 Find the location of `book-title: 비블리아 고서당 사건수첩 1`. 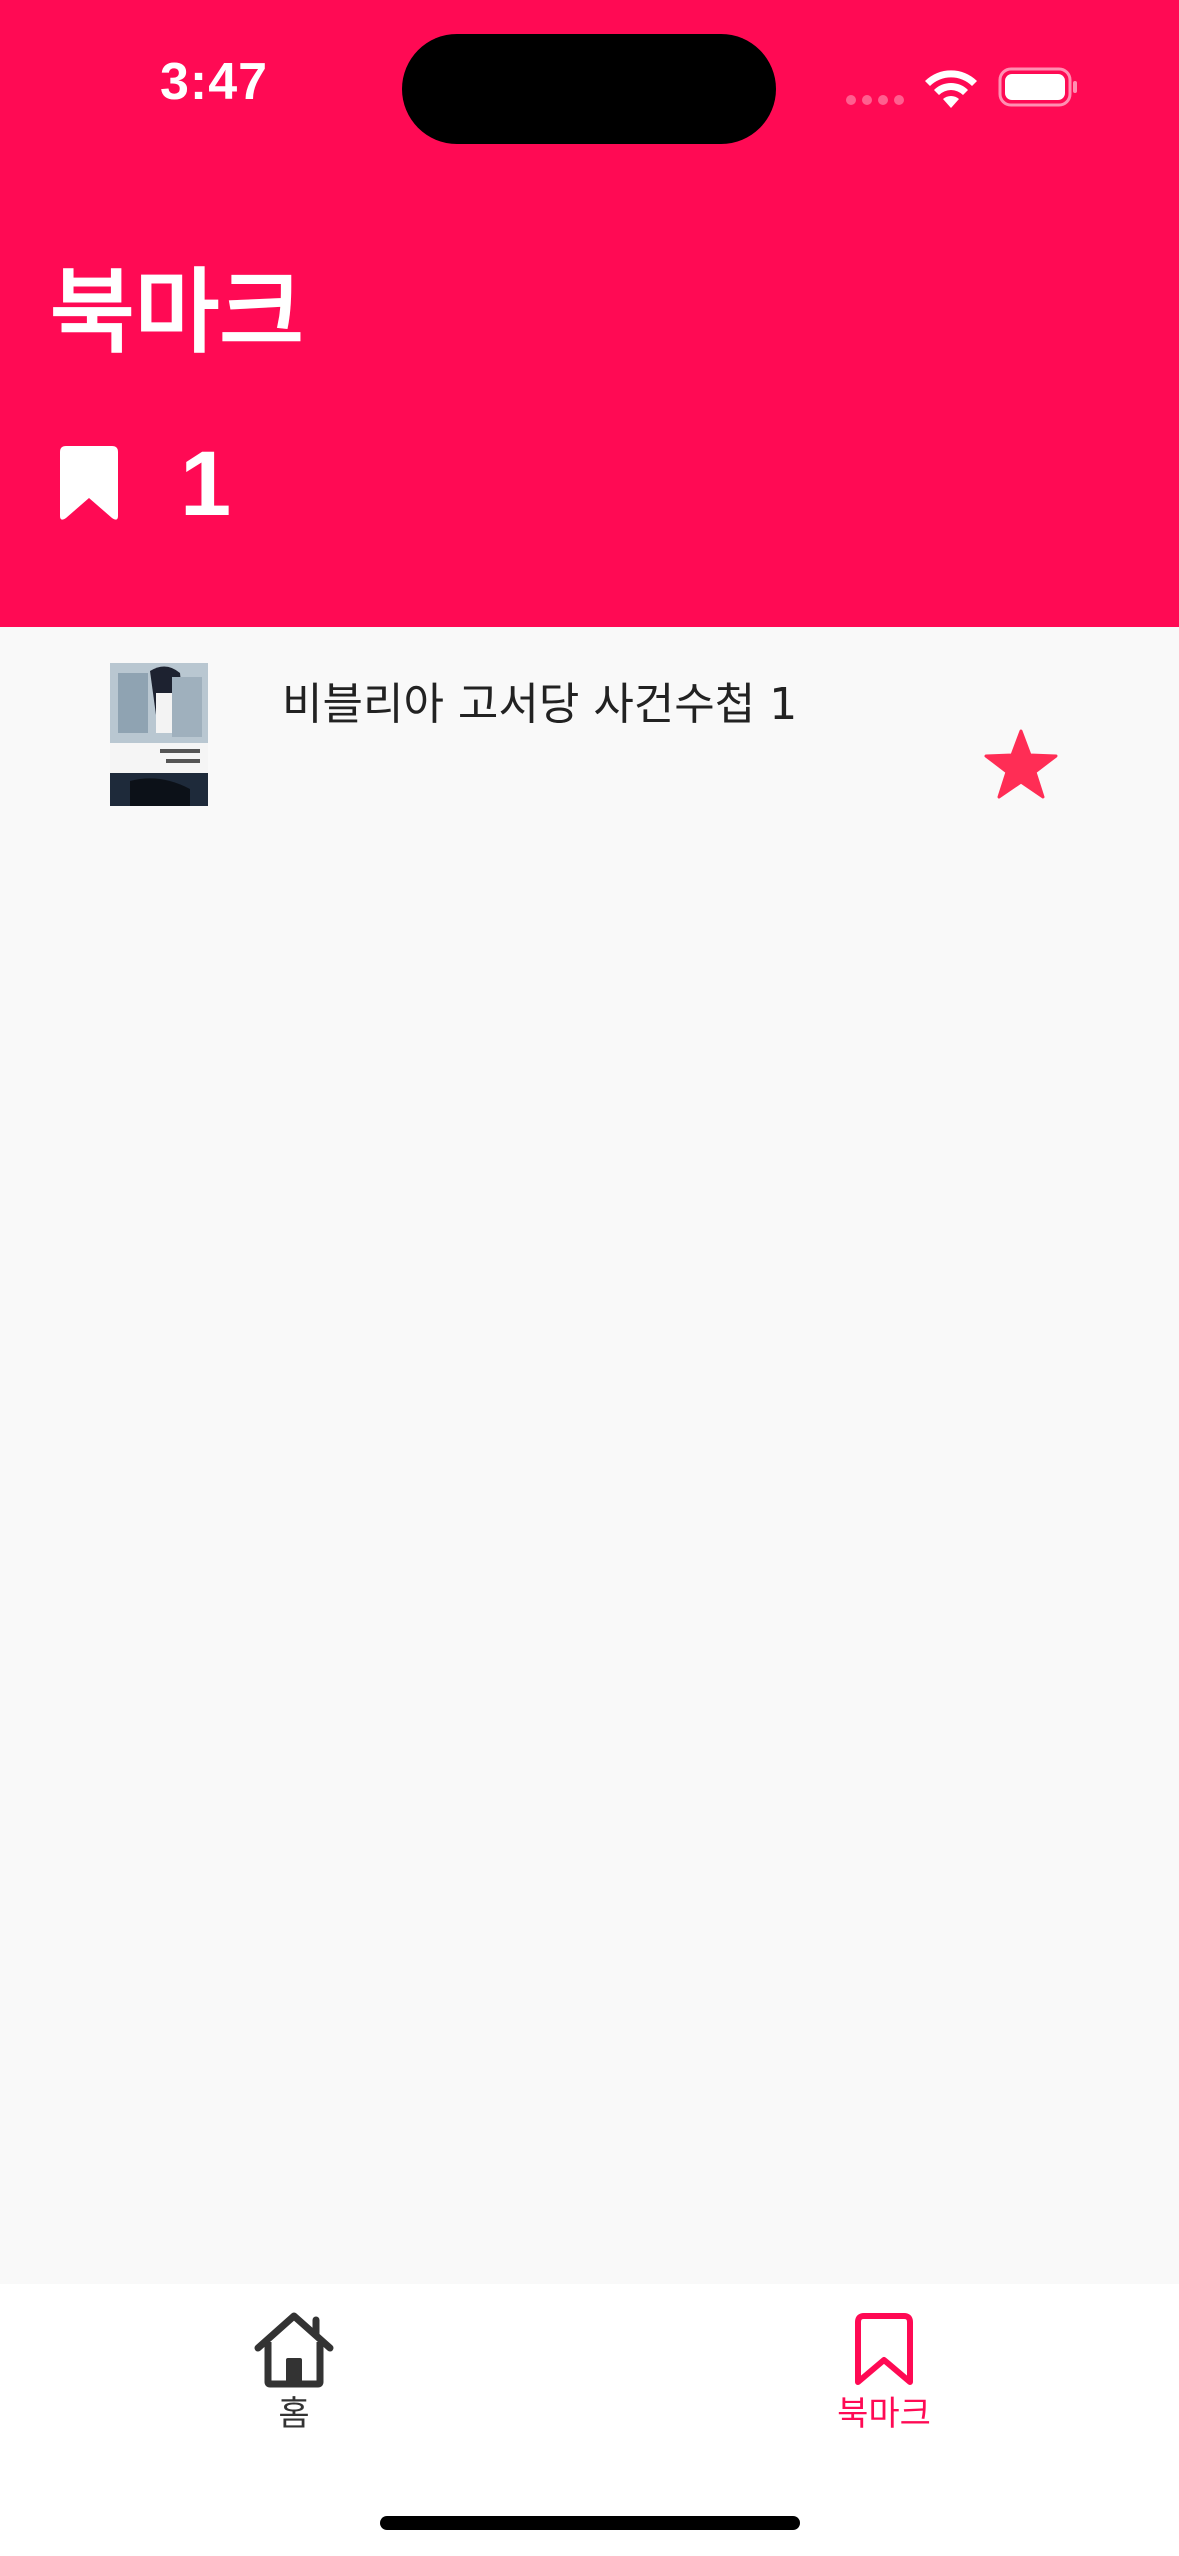

book-title: 비블리아 고서당 사건수첩 1 is located at coordinates (540, 704).